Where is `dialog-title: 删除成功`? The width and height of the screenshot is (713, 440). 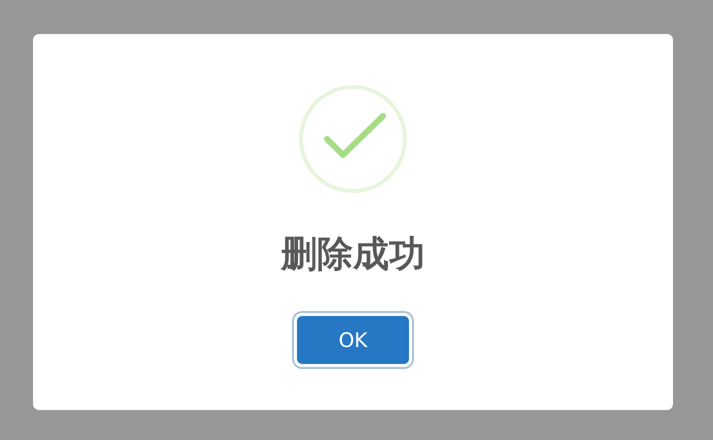 dialog-title: 删除成功 is located at coordinates (353, 254).